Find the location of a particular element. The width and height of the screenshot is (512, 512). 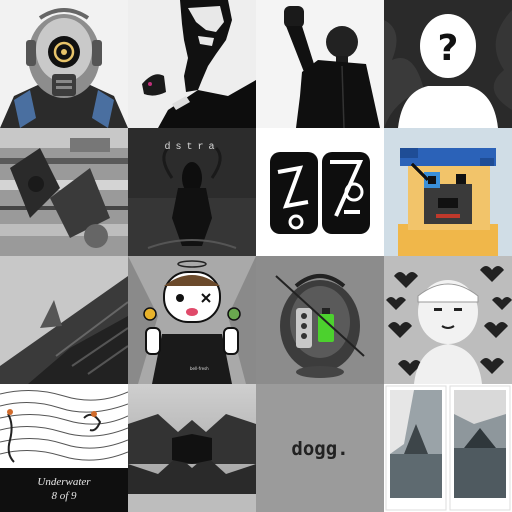

abstract-glyph-image is located at coordinates (320, 192).